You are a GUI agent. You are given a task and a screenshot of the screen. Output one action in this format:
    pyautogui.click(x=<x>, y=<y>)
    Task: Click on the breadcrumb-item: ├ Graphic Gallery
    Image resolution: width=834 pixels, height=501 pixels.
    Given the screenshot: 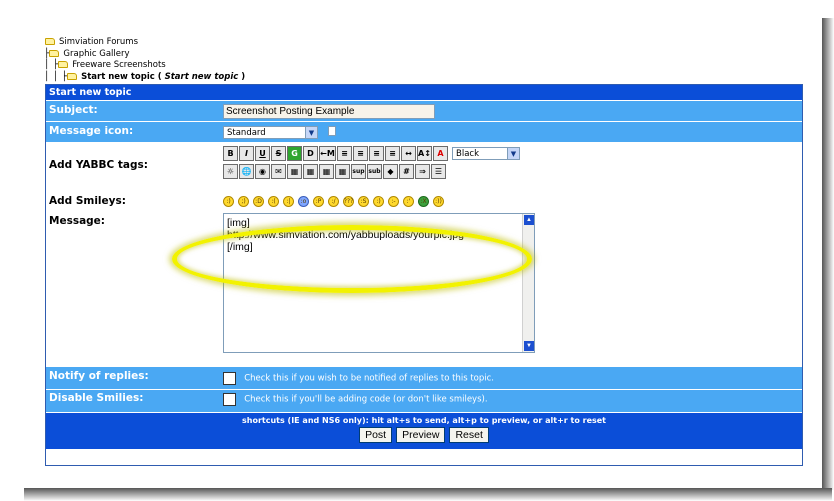 What is the action you would take?
    pyautogui.click(x=144, y=55)
    